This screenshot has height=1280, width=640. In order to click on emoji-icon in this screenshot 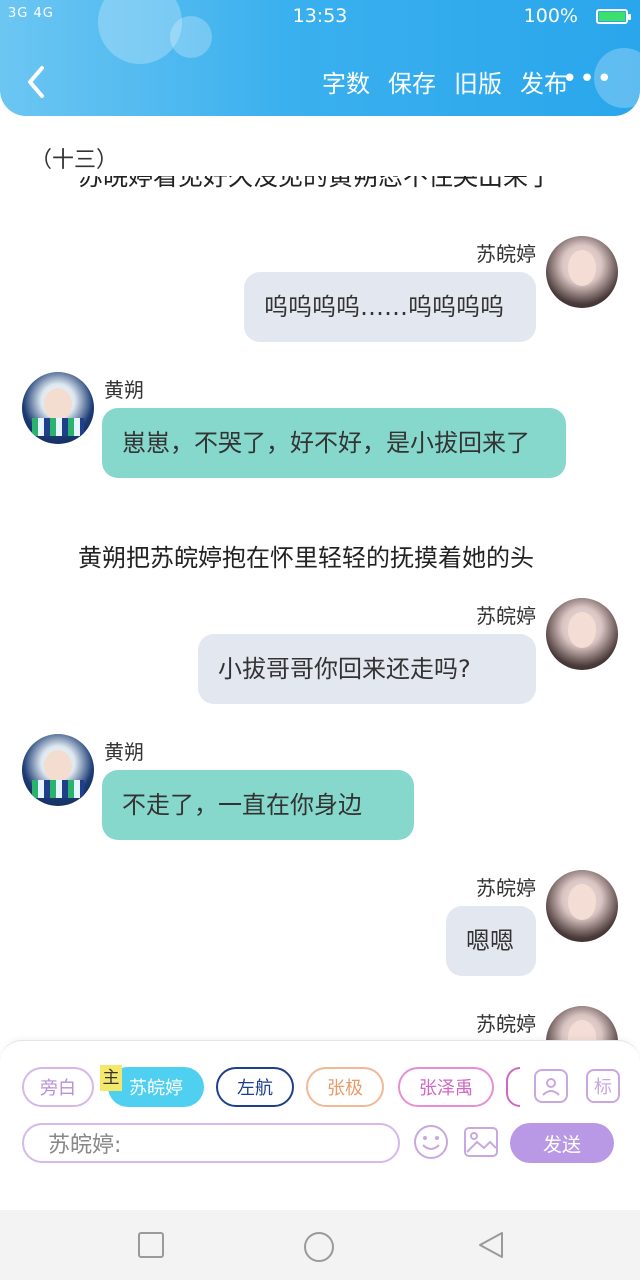, I will do `click(431, 1142)`.